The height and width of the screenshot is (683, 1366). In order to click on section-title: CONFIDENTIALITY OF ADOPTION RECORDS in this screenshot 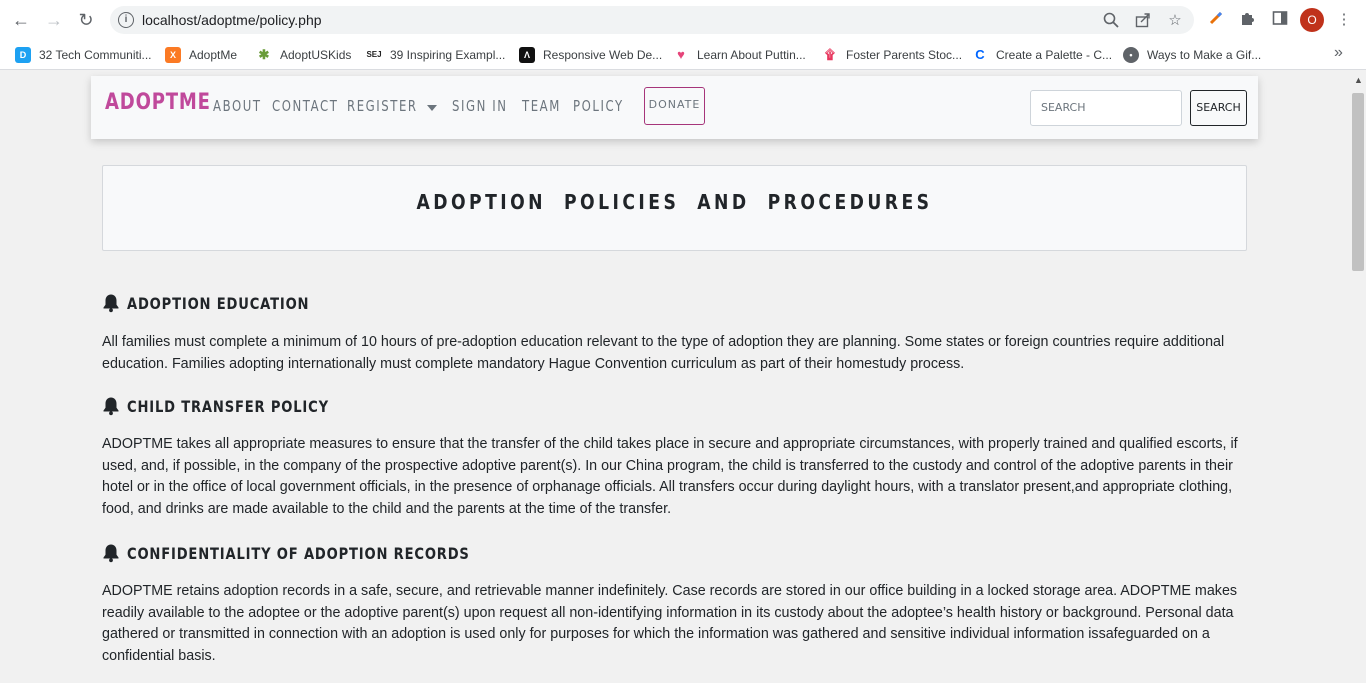, I will do `click(298, 553)`.